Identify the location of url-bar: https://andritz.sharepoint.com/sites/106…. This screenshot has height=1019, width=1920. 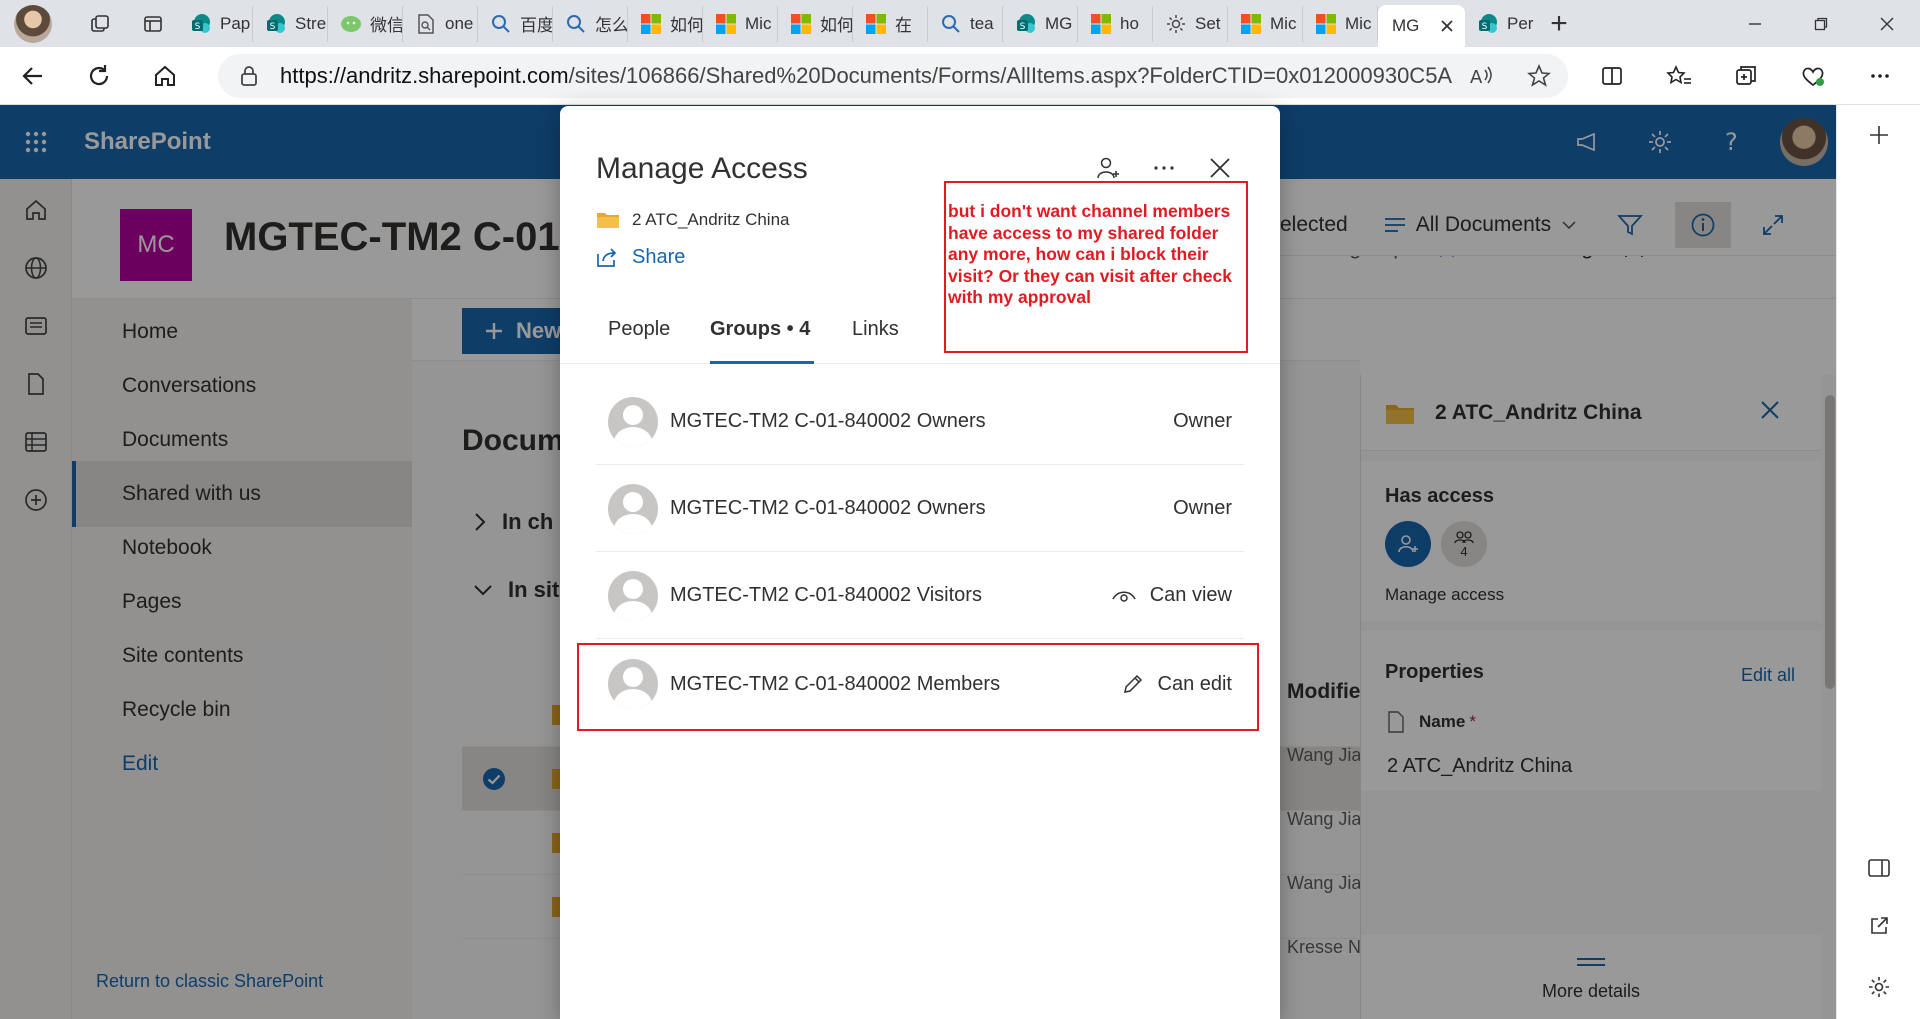
(893, 75).